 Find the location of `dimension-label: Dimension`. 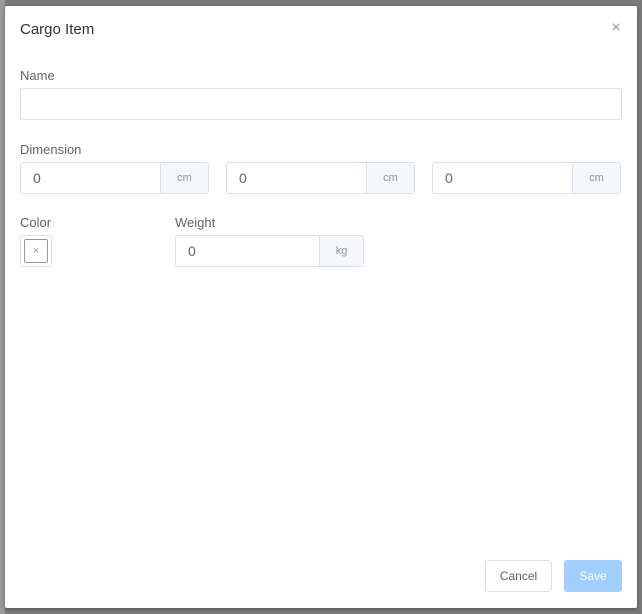

dimension-label: Dimension is located at coordinates (51, 149).